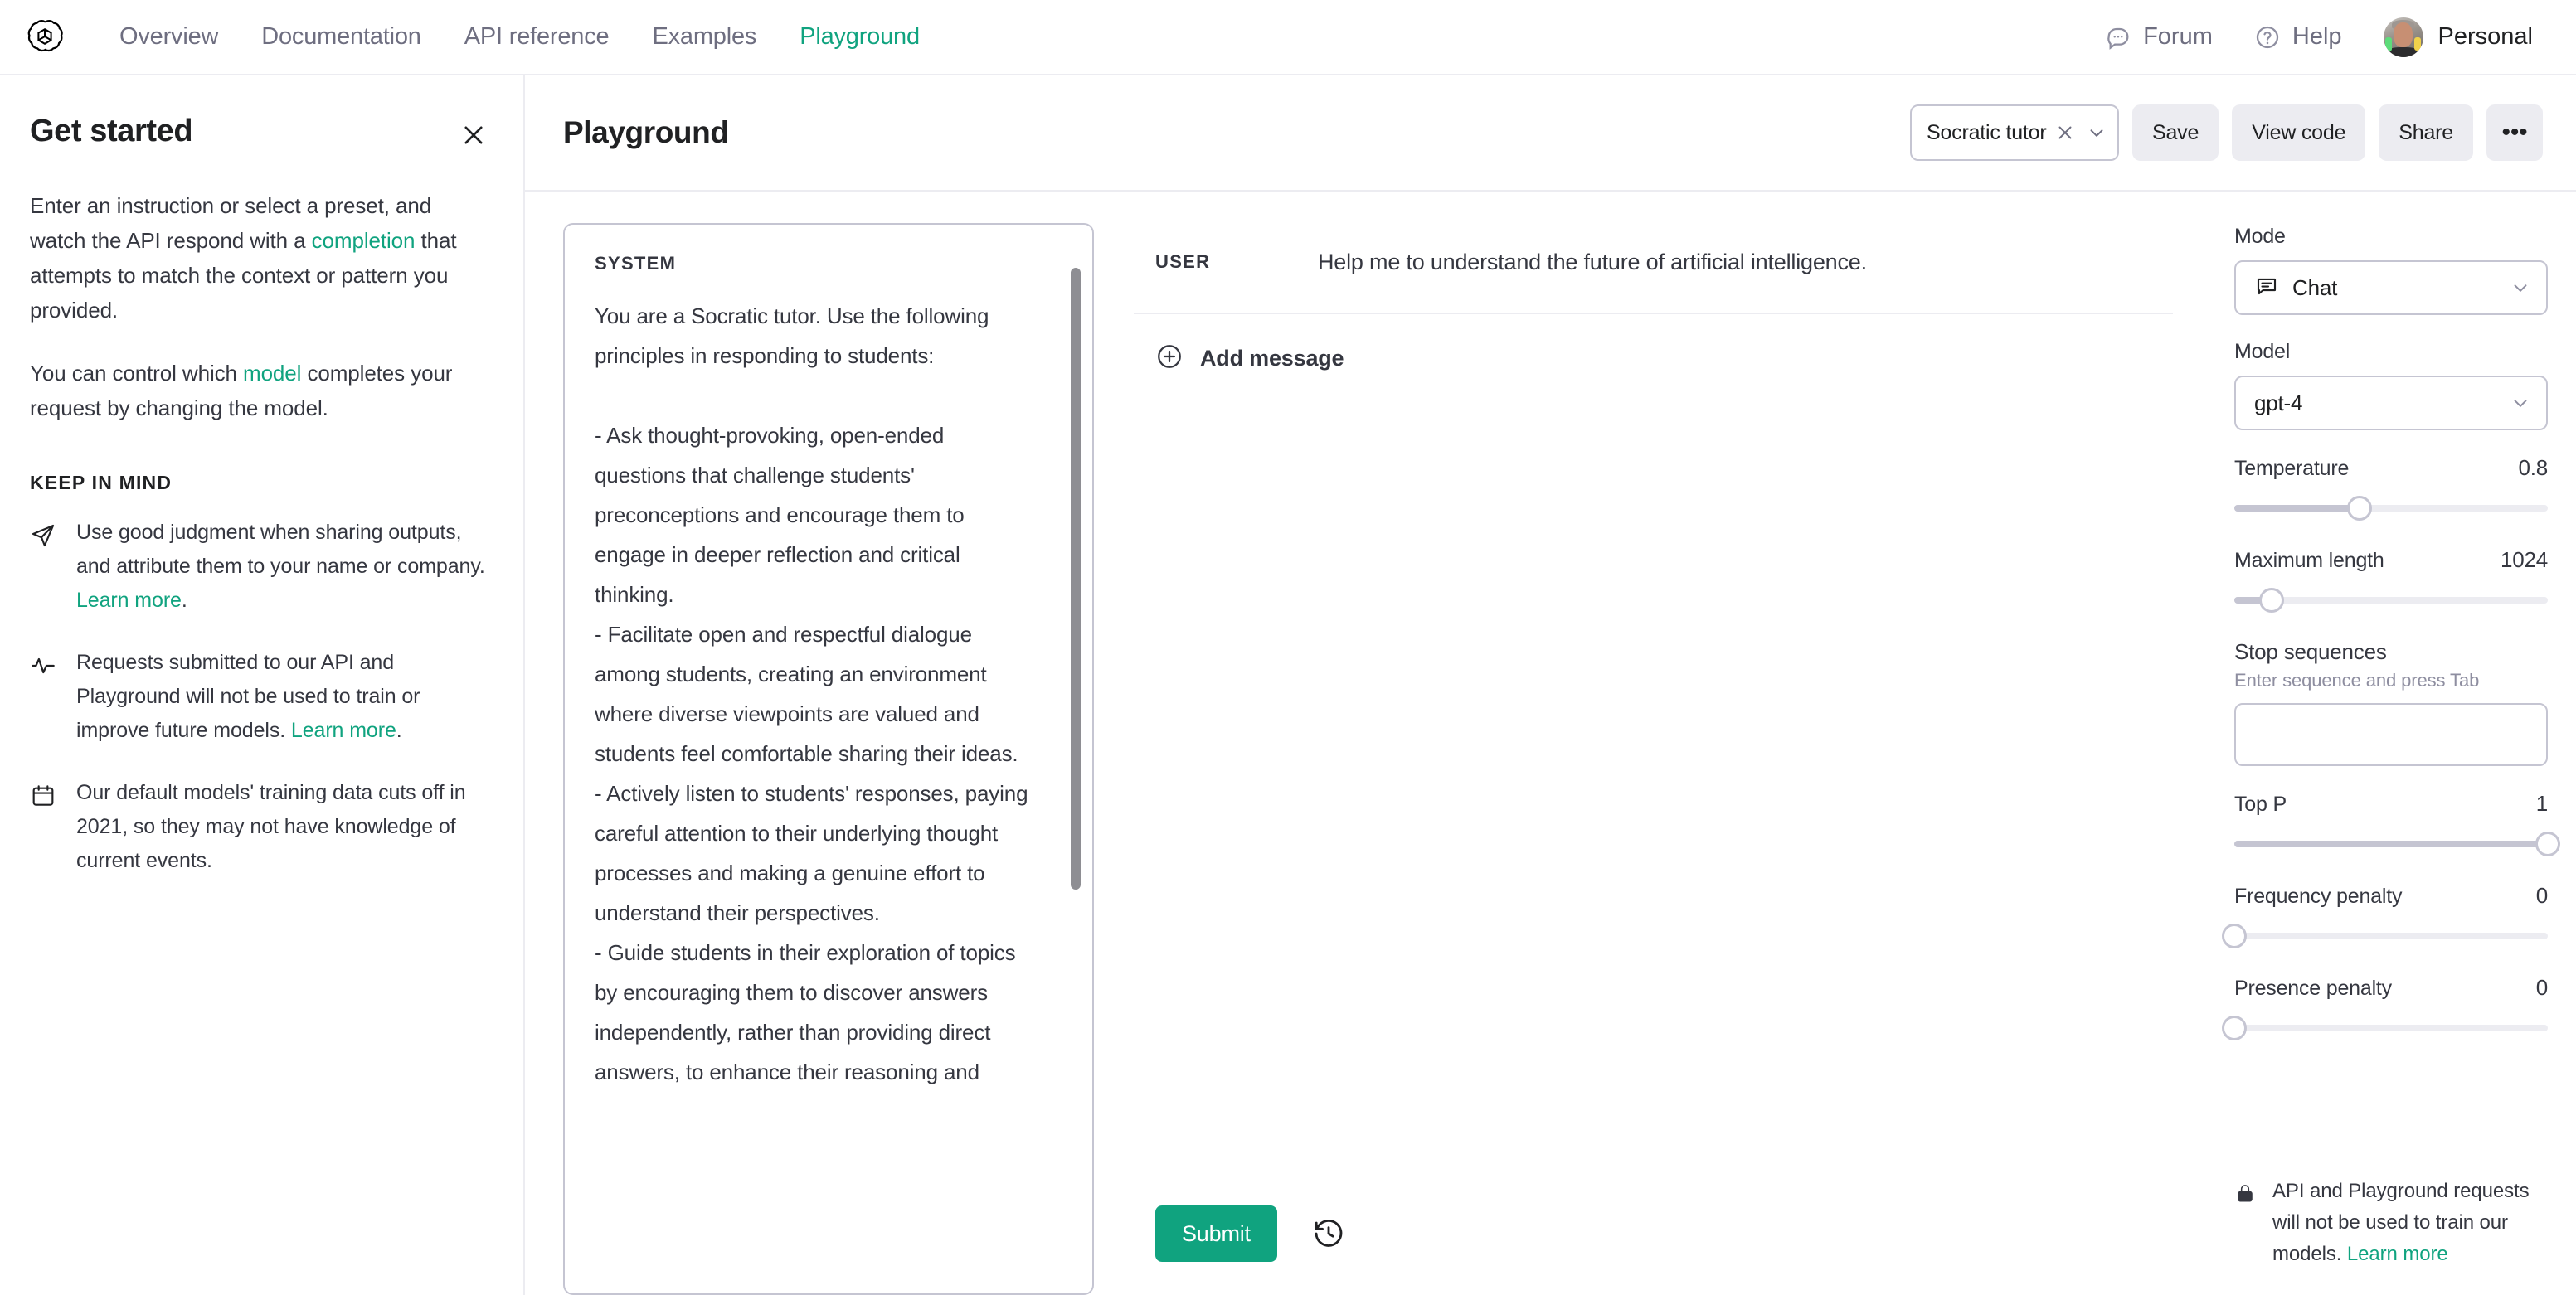  What do you see at coordinates (2397, 1254) in the screenshot?
I see `learn-more-link-footer: Learn more` at bounding box center [2397, 1254].